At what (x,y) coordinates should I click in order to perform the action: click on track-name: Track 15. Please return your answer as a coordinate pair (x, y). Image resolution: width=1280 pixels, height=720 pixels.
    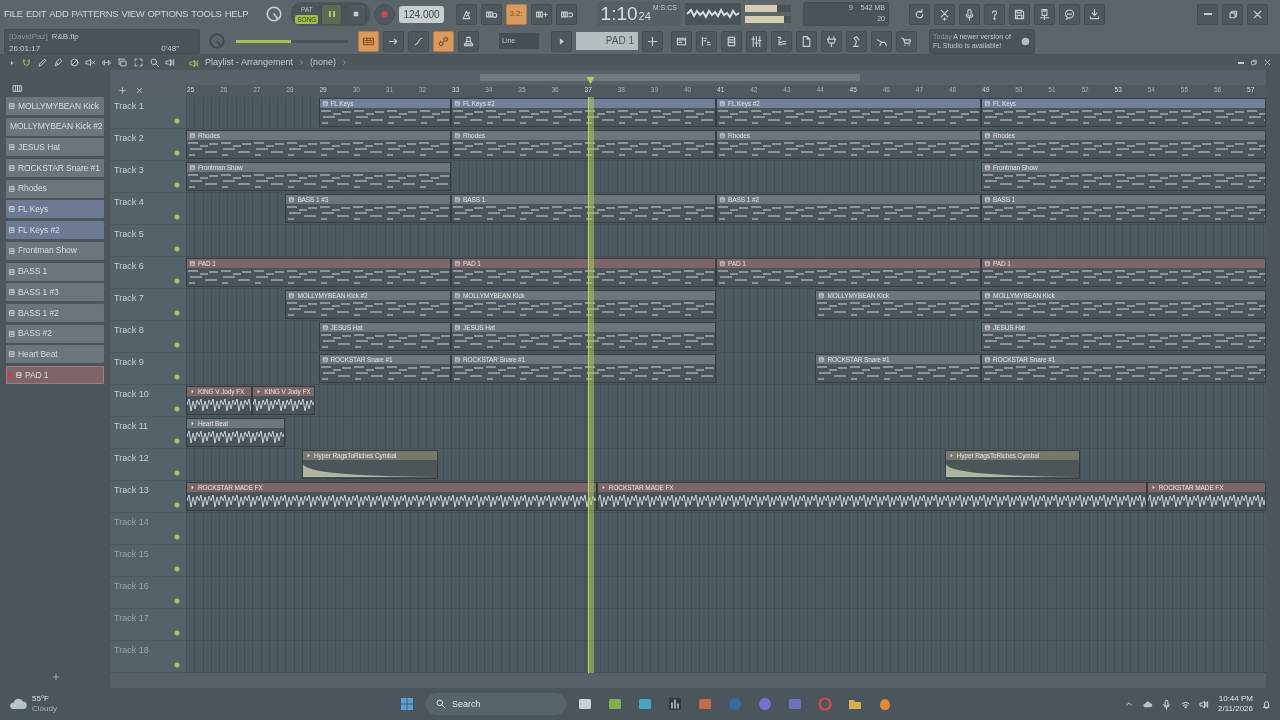
    Looking at the image, I should click on (131, 555).